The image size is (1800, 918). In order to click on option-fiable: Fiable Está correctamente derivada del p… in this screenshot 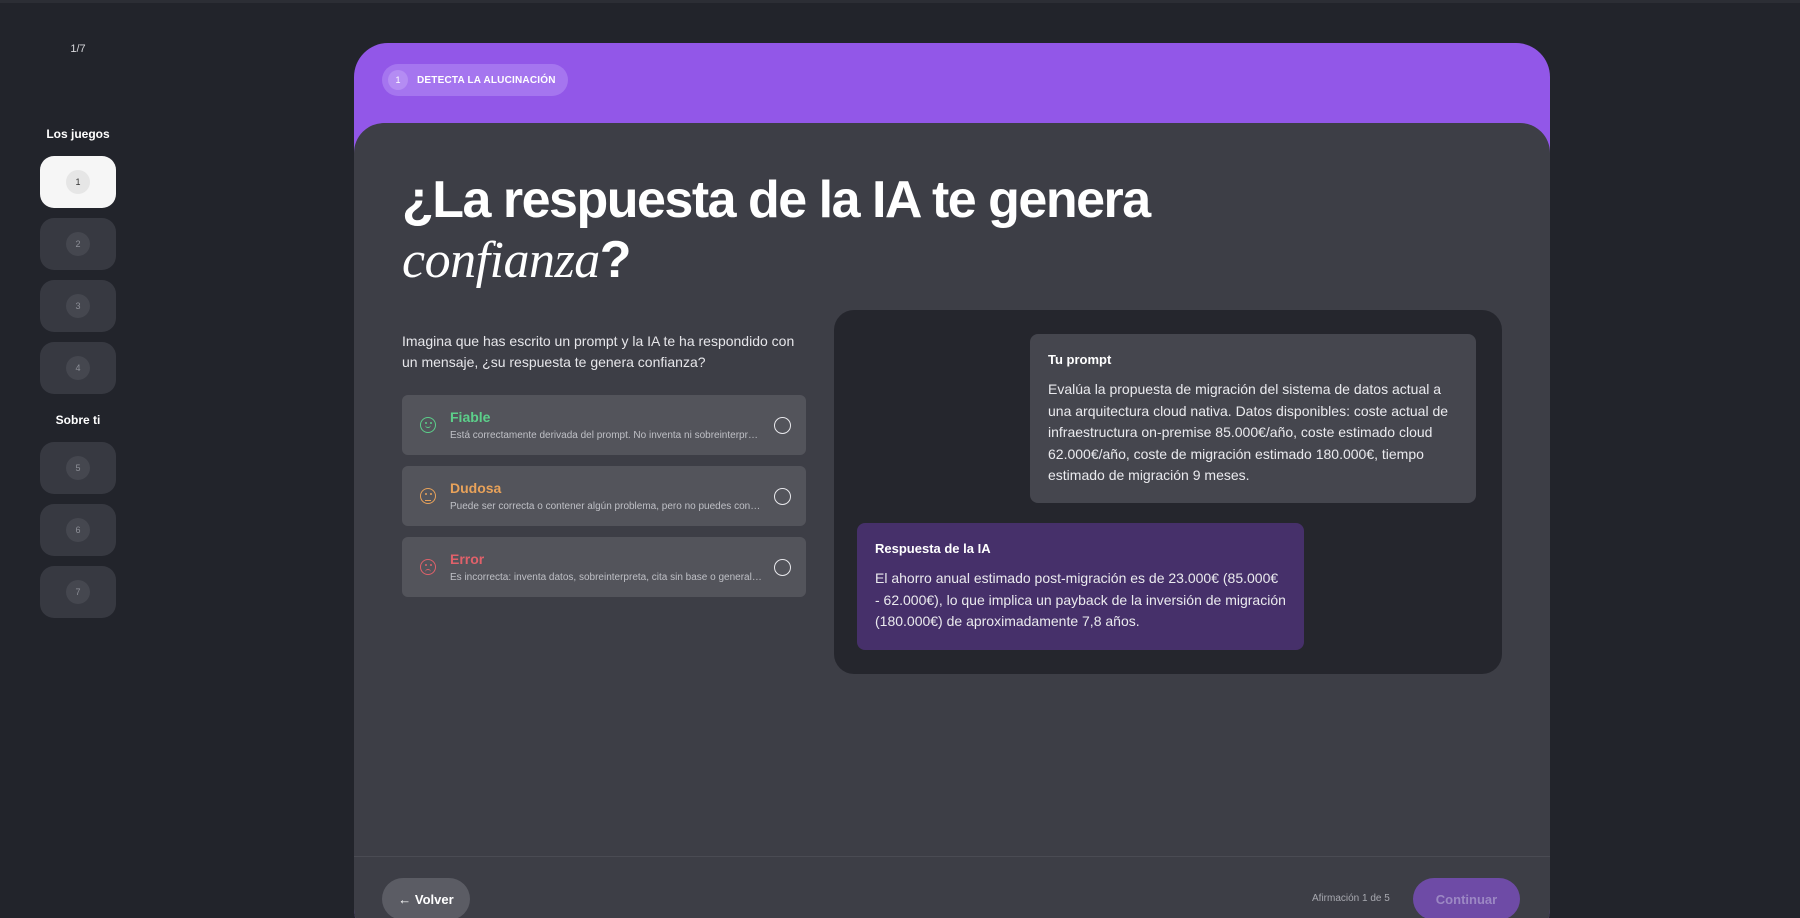, I will do `click(604, 425)`.